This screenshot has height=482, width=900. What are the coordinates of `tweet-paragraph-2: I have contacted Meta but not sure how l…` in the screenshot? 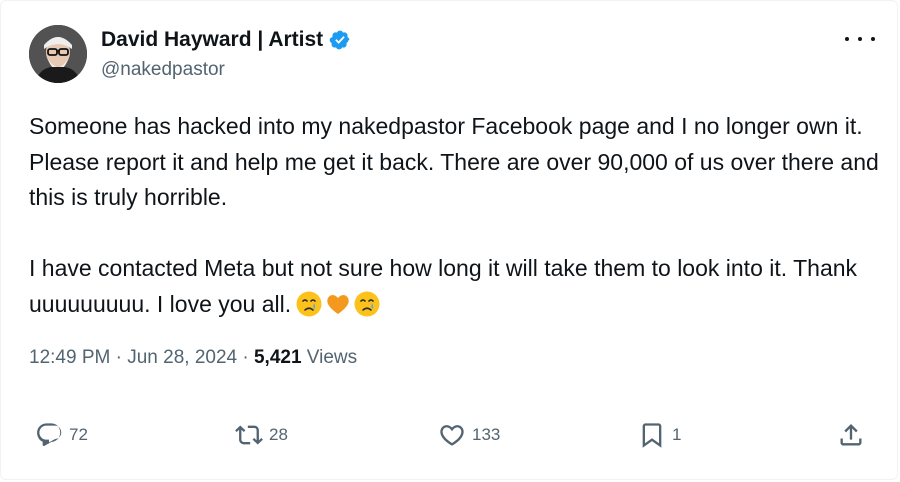 It's located at (446, 286).